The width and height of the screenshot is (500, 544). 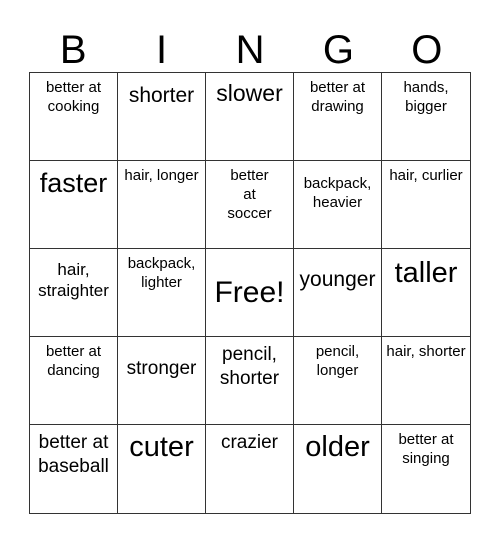 What do you see at coordinates (426, 205) in the screenshot?
I see `bingo-cell: hair, curlier` at bounding box center [426, 205].